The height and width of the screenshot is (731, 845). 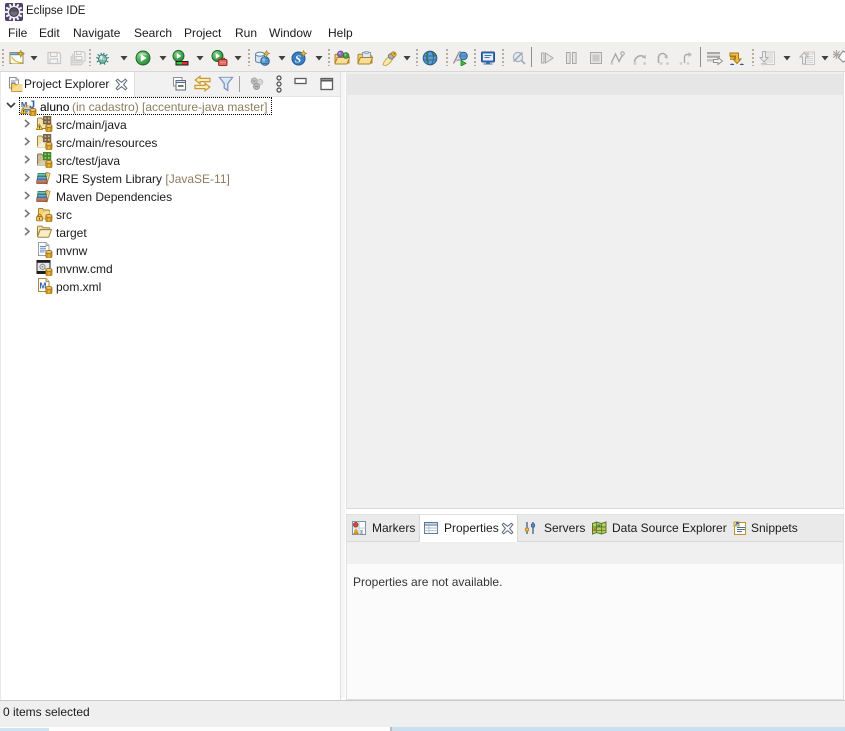 I want to click on svg-text: S, so click(x=298, y=60).